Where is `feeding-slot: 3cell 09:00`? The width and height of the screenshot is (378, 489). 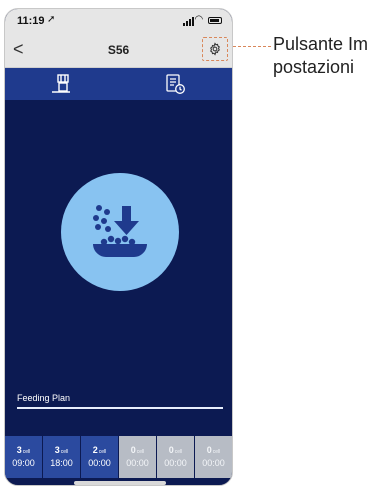
feeding-slot: 3cell 09:00 is located at coordinates (23, 457).